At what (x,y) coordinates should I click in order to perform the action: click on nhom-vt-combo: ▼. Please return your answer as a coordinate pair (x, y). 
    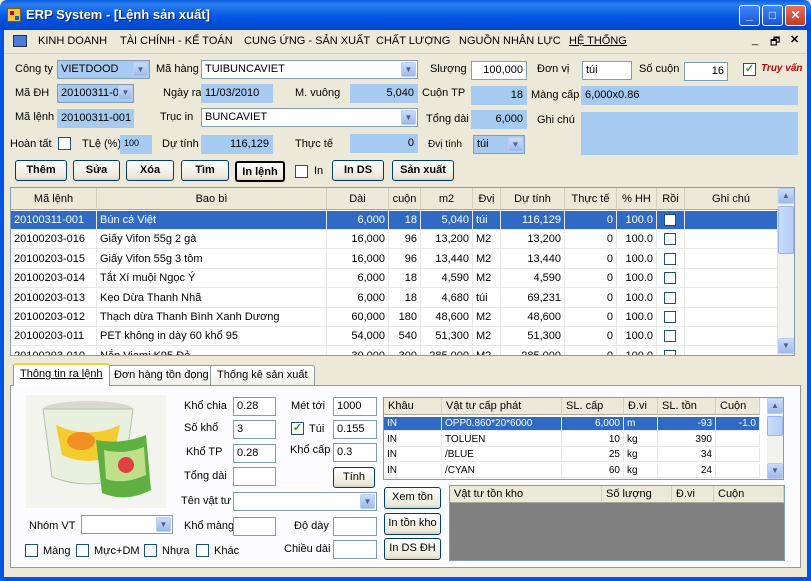
    Looking at the image, I should click on (127, 524).